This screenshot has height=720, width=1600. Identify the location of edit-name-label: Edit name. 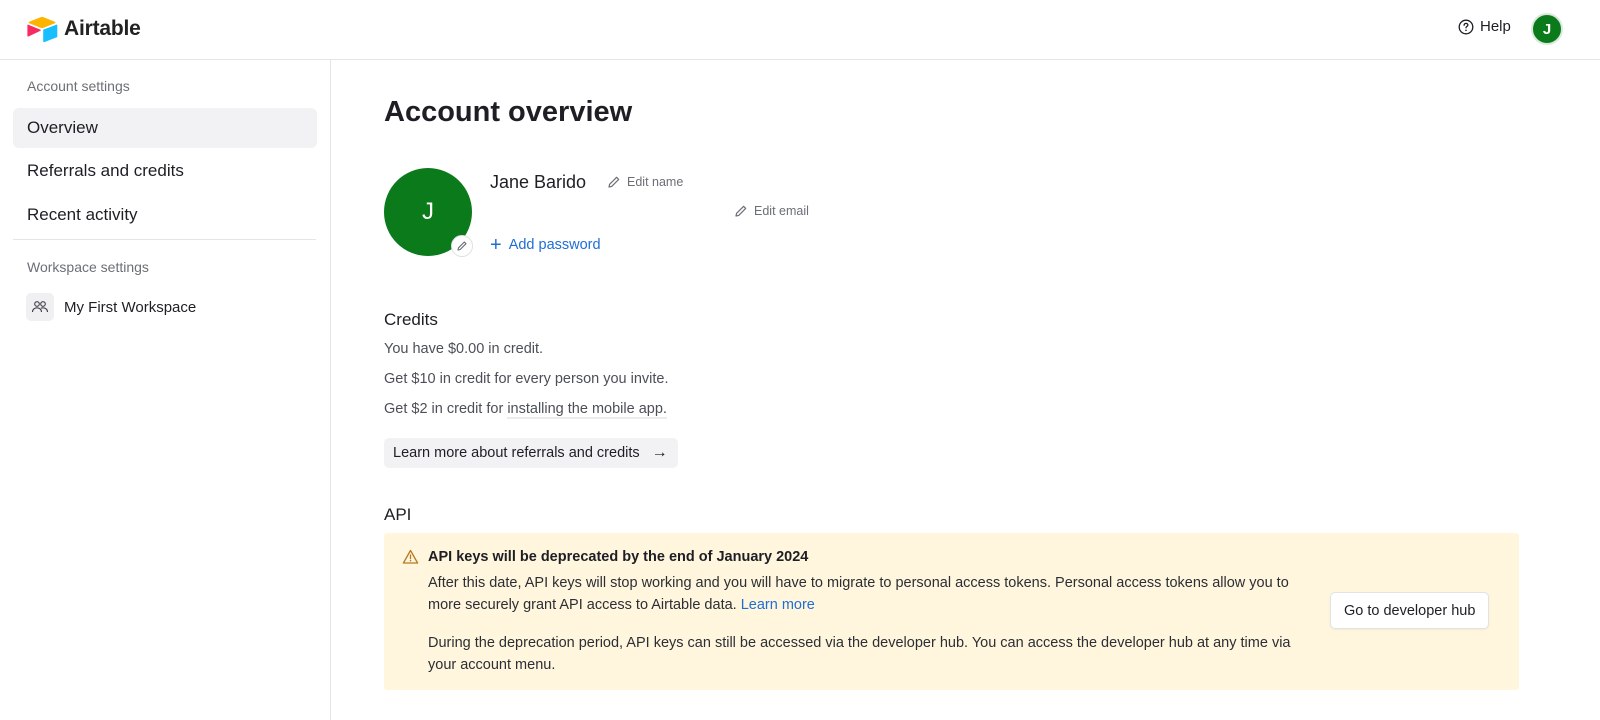
(655, 182).